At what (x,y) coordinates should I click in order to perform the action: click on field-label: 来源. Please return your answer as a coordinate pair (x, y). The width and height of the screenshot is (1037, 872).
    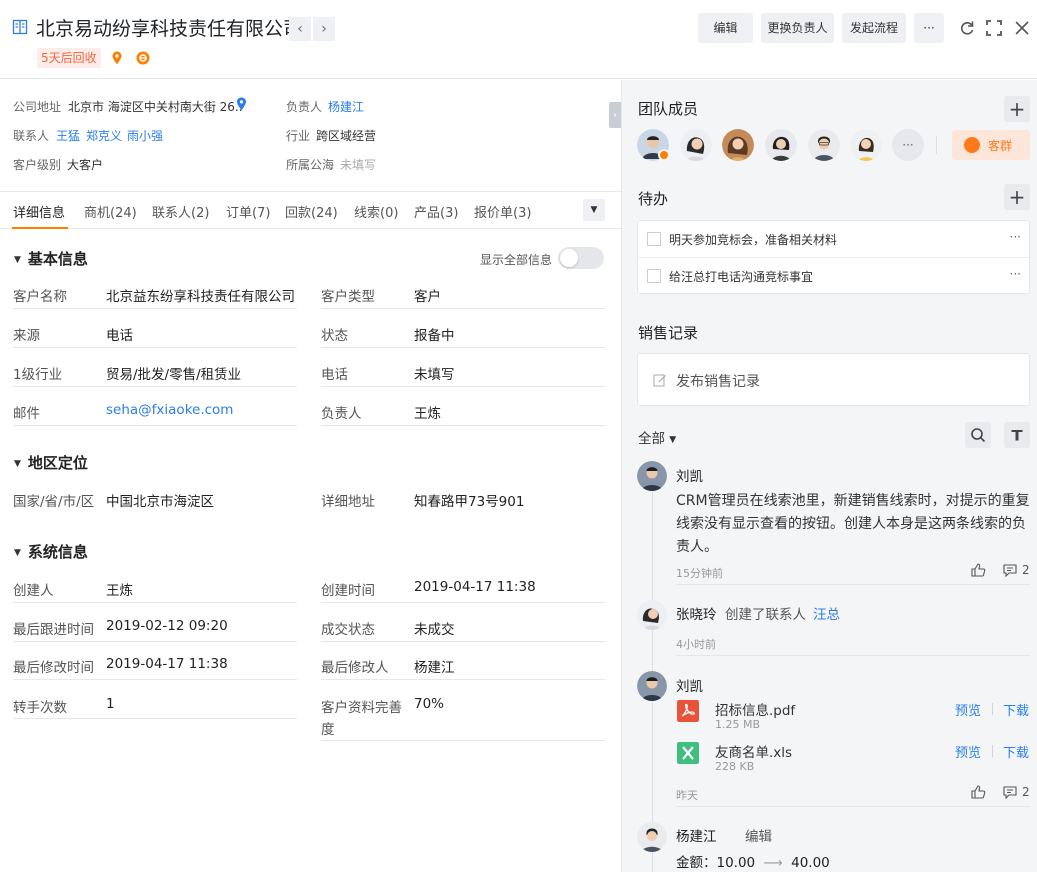
    Looking at the image, I should click on (26, 336).